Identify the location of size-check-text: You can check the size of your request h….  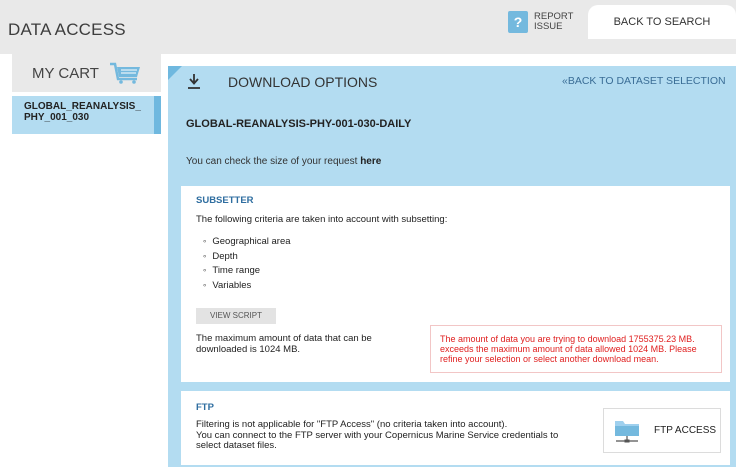
(283, 161).